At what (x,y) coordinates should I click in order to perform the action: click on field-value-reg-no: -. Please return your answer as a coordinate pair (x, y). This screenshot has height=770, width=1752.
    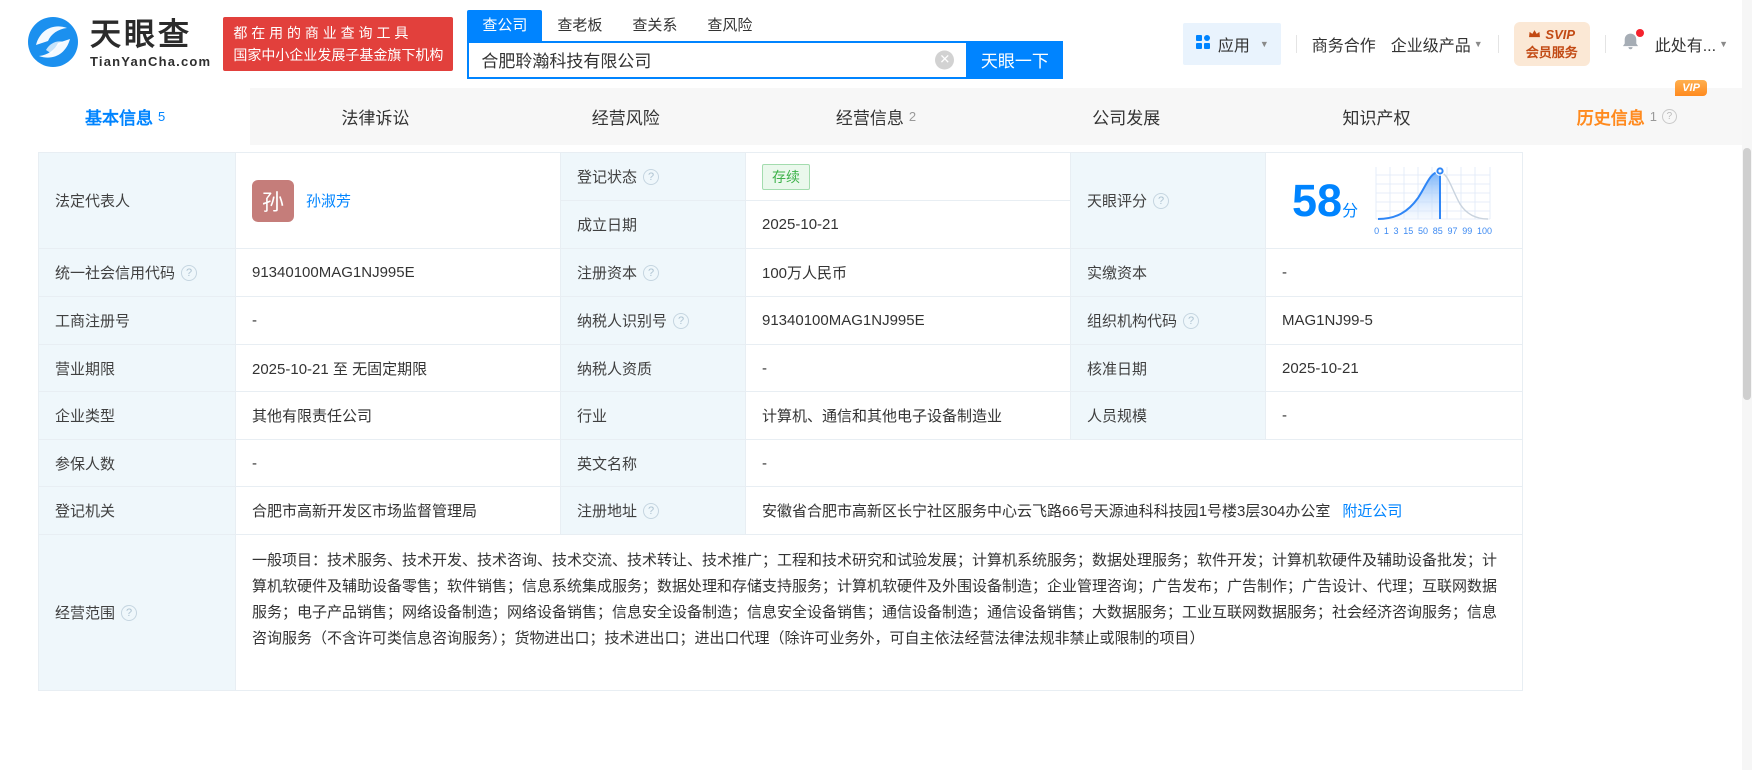
    Looking at the image, I should click on (398, 321).